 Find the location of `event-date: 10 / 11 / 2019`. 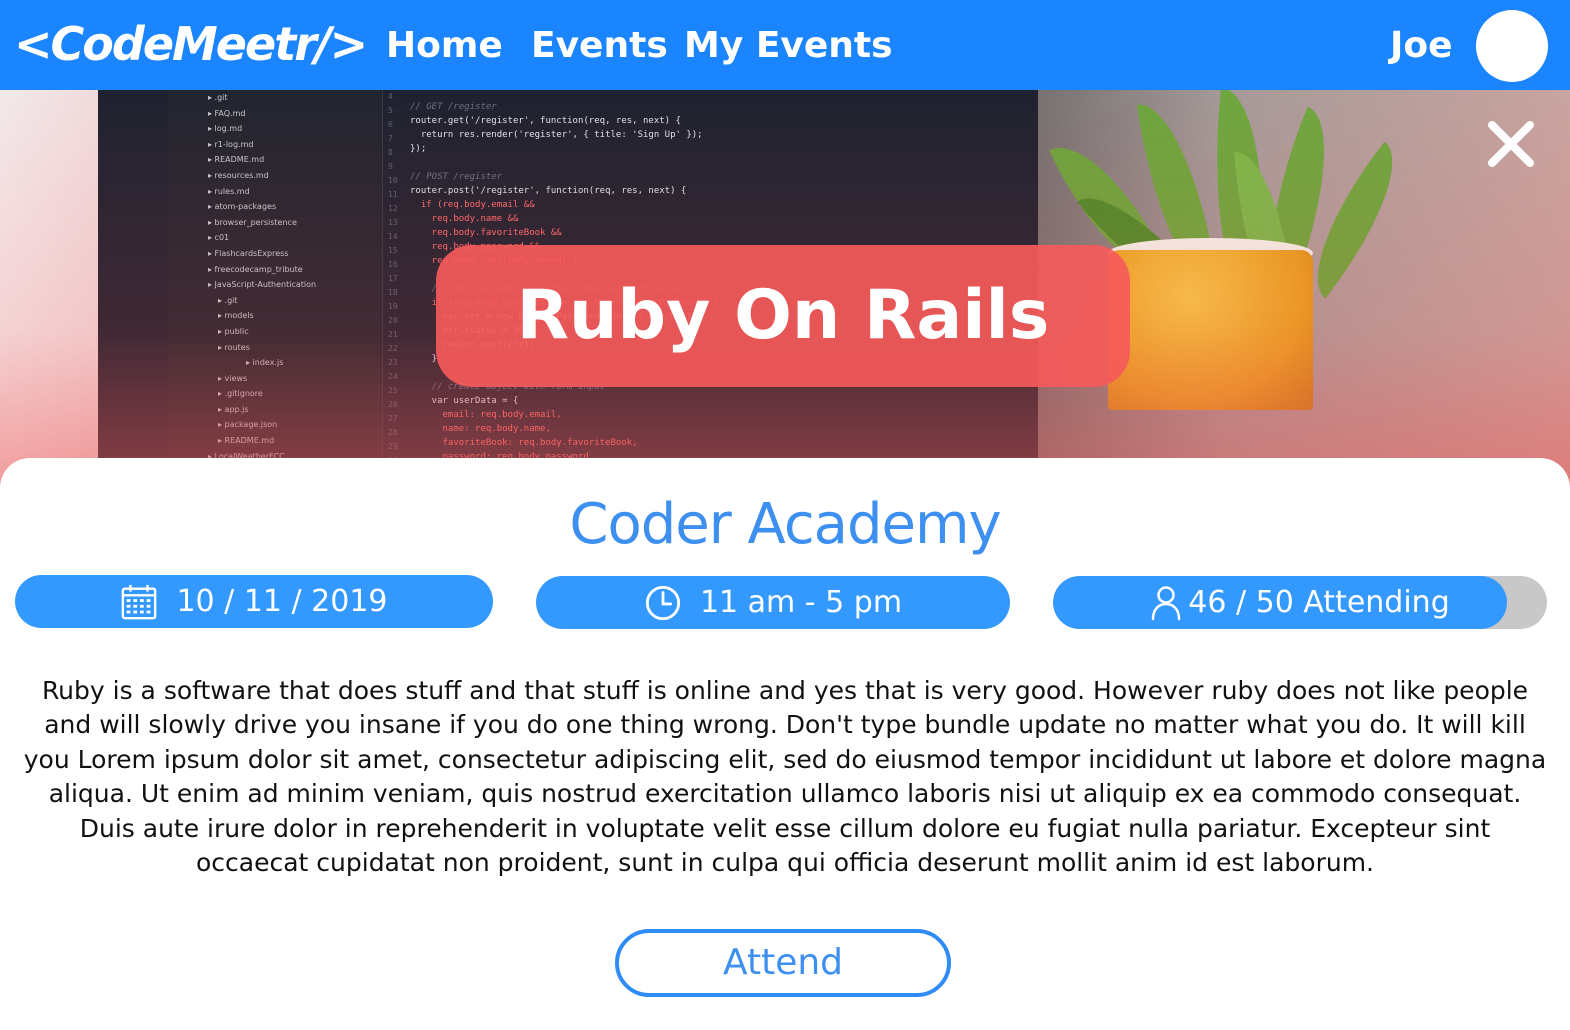

event-date: 10 / 11 / 2019 is located at coordinates (282, 601).